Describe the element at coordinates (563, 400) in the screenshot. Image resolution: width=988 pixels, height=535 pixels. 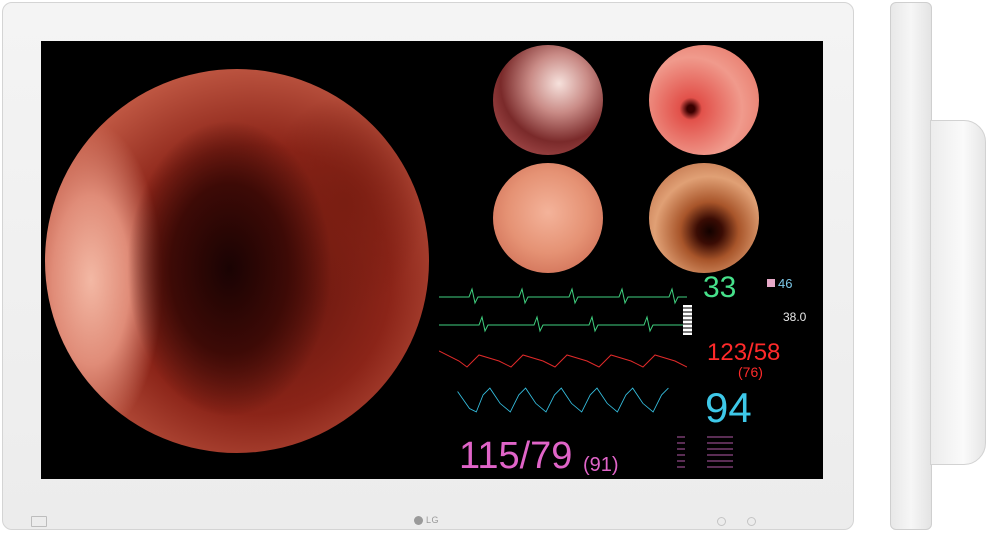
I see `pleth-waveform` at that location.